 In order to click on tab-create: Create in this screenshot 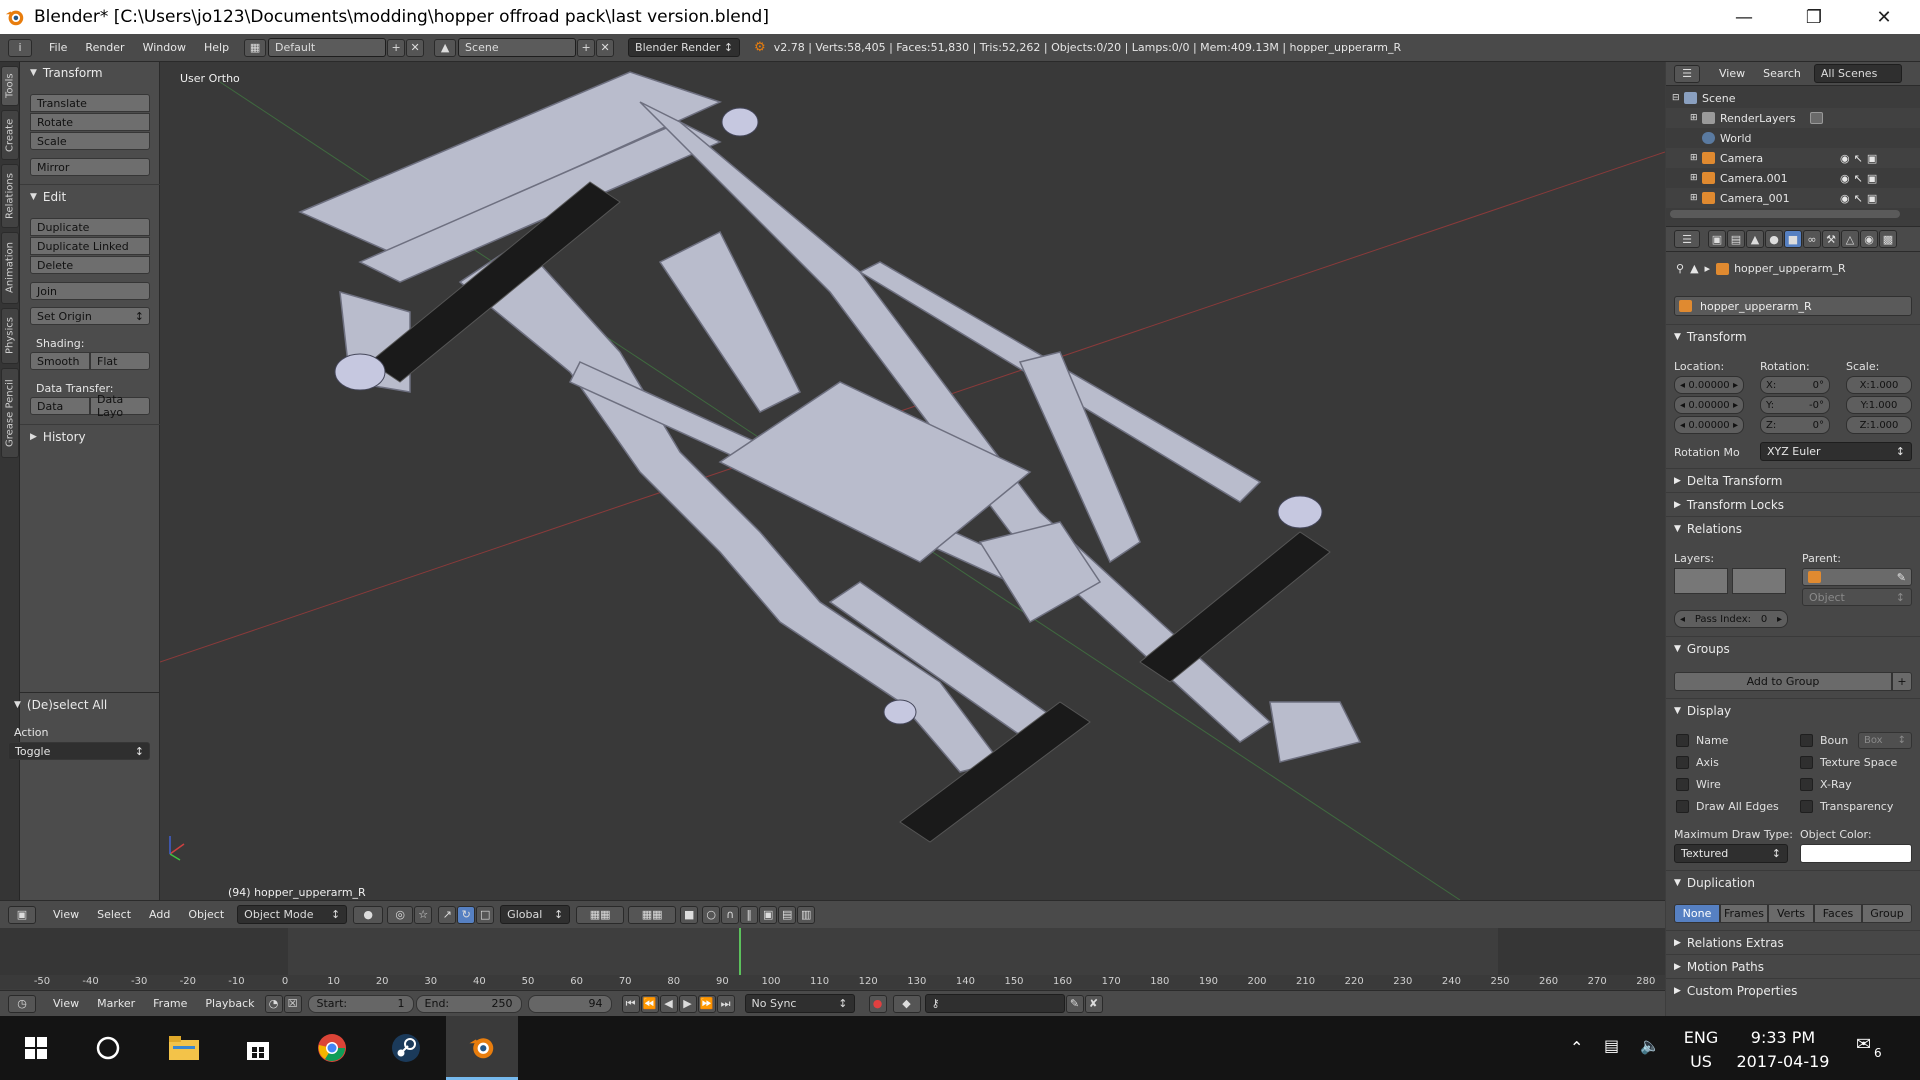, I will do `click(10, 135)`.